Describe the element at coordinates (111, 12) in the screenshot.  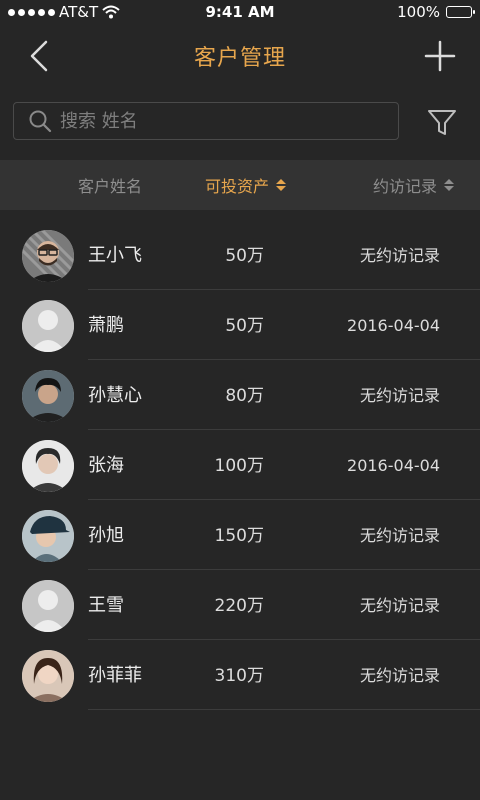
I see `wifi-icon` at that location.